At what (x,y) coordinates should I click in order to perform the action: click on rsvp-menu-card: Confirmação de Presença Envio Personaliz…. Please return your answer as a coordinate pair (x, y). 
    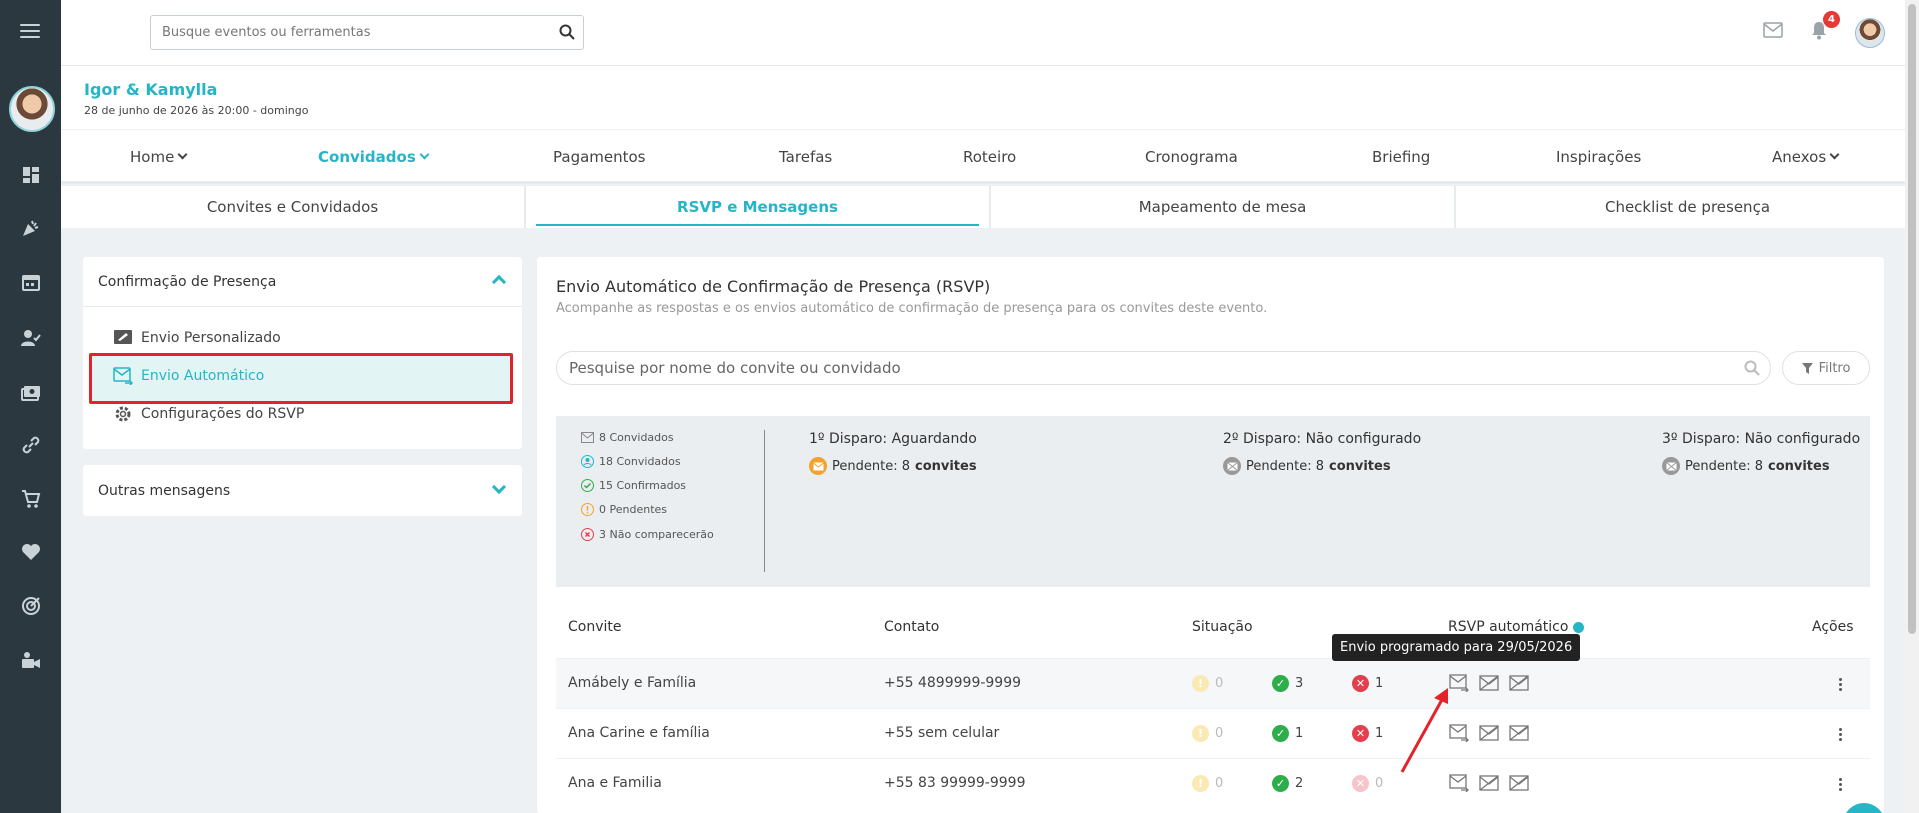
    Looking at the image, I should click on (302, 353).